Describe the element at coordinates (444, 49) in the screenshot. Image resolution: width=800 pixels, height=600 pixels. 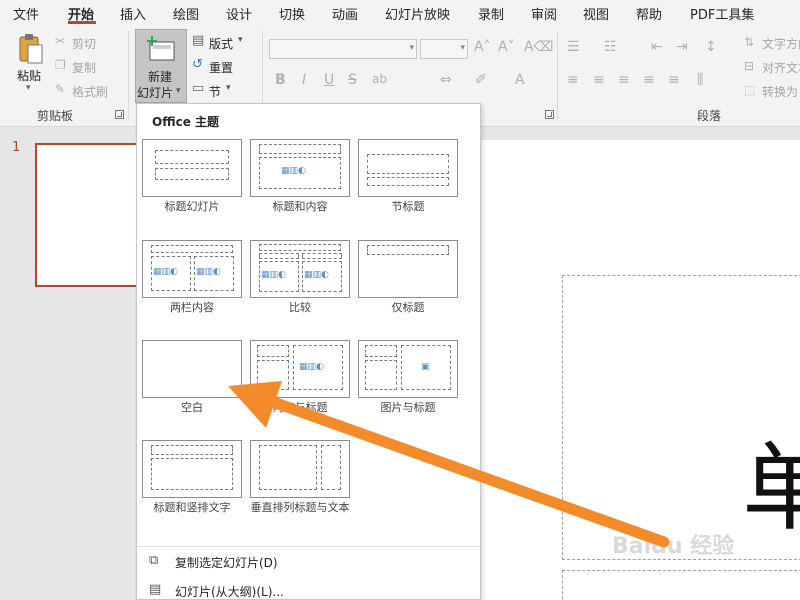
I see `font-size-dropdown: ▾` at that location.